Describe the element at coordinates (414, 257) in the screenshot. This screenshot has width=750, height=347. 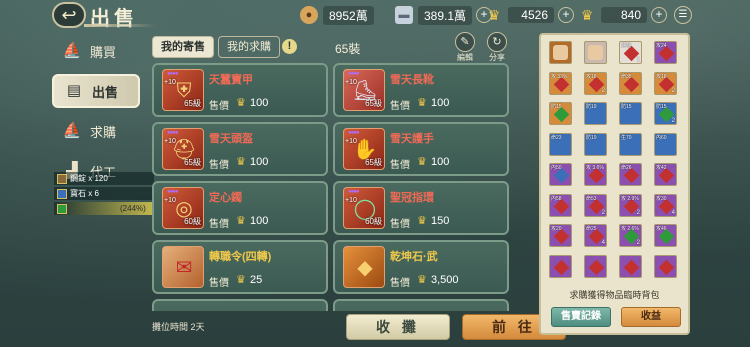
I see `item-name: 乾坤石·武` at that location.